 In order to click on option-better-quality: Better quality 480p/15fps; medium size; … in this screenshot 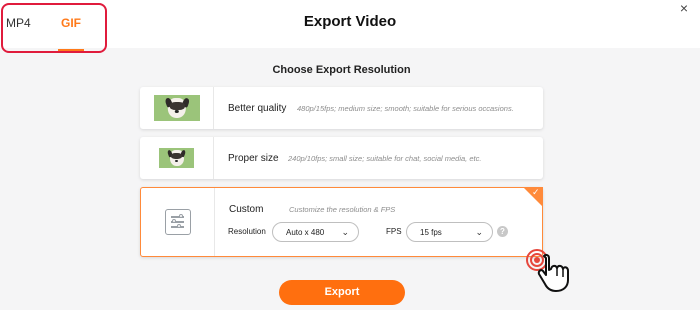, I will do `click(341, 108)`.